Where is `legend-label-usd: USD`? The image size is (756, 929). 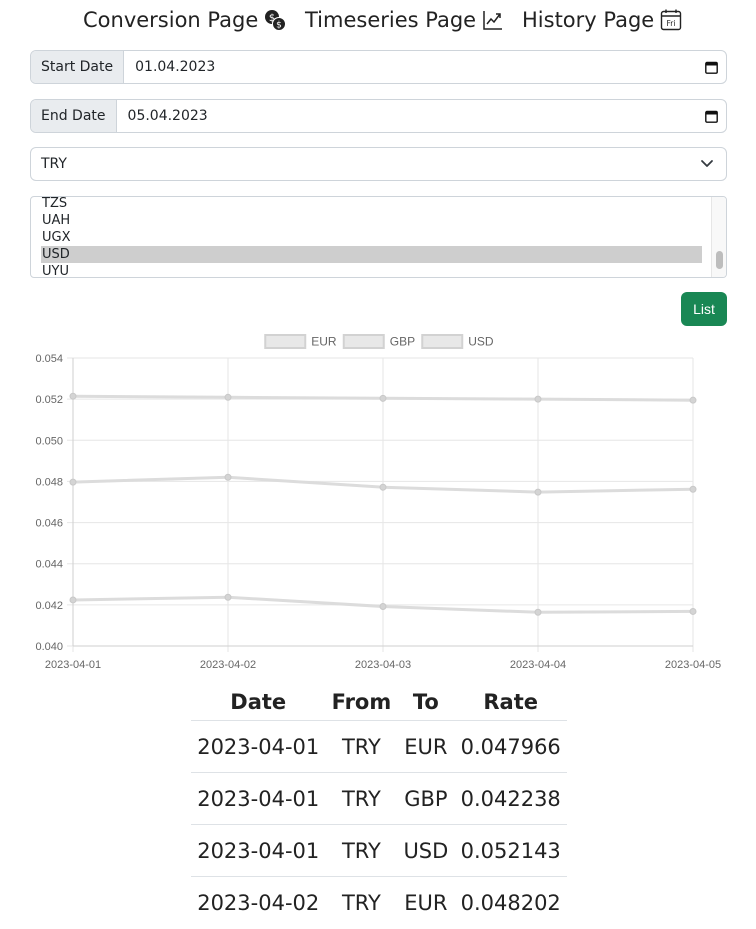 legend-label-usd: USD is located at coordinates (481, 342).